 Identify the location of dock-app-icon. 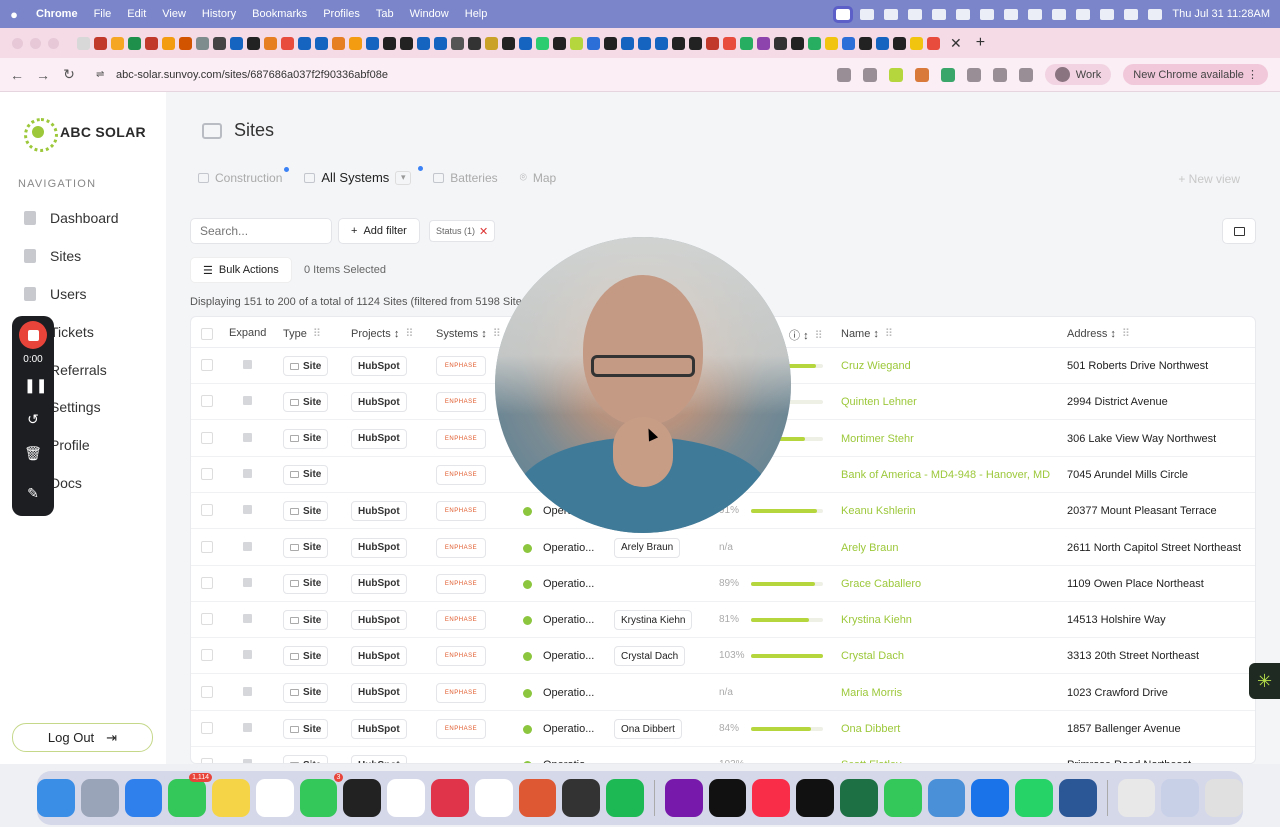
(449, 798).